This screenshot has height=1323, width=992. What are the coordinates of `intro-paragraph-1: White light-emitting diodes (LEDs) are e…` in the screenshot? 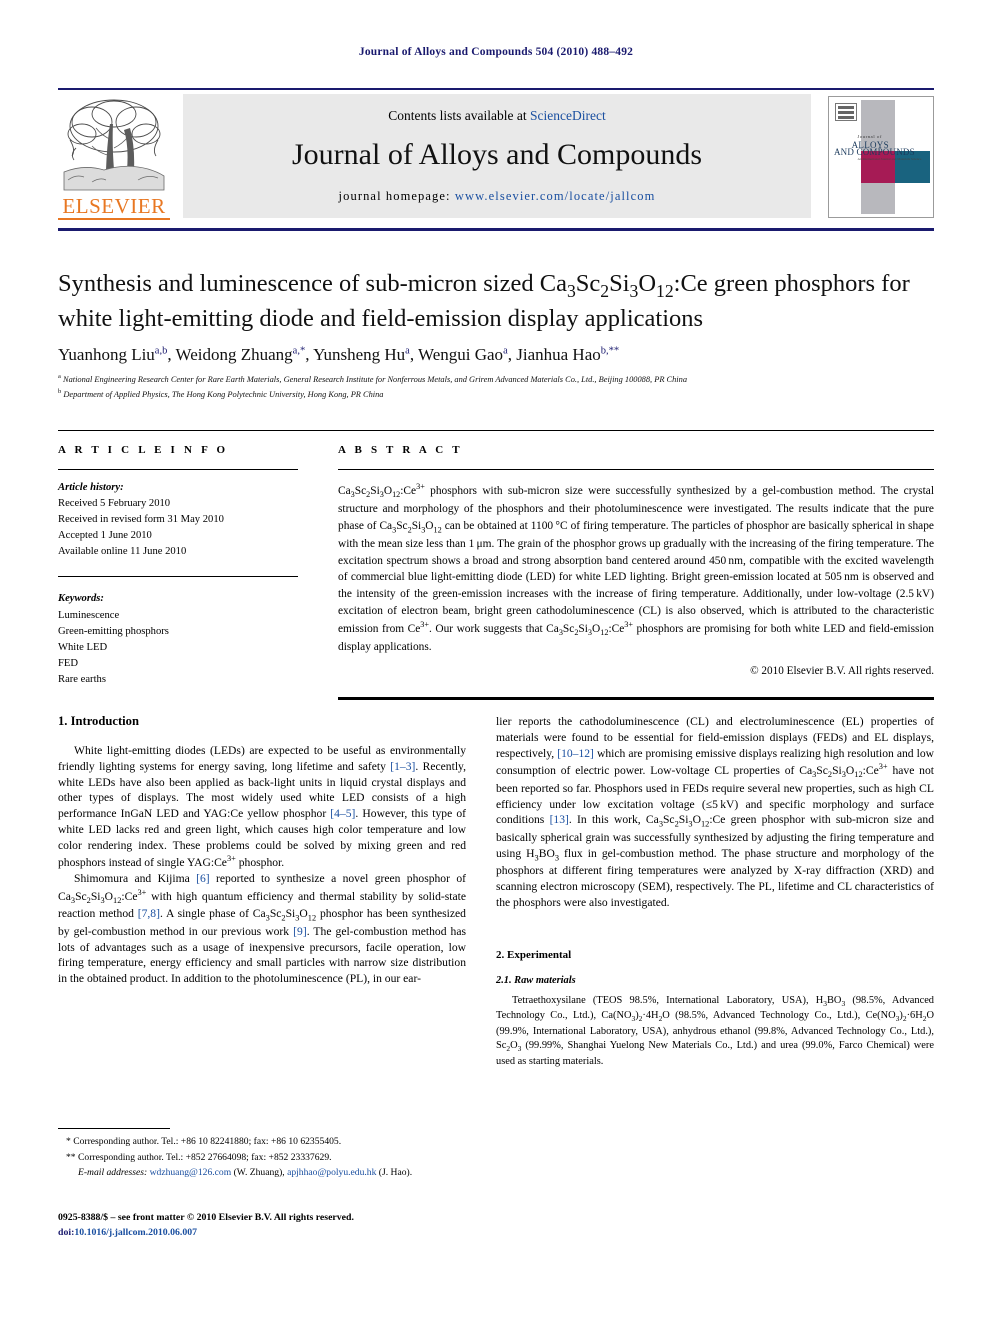 It's located at (262, 807).